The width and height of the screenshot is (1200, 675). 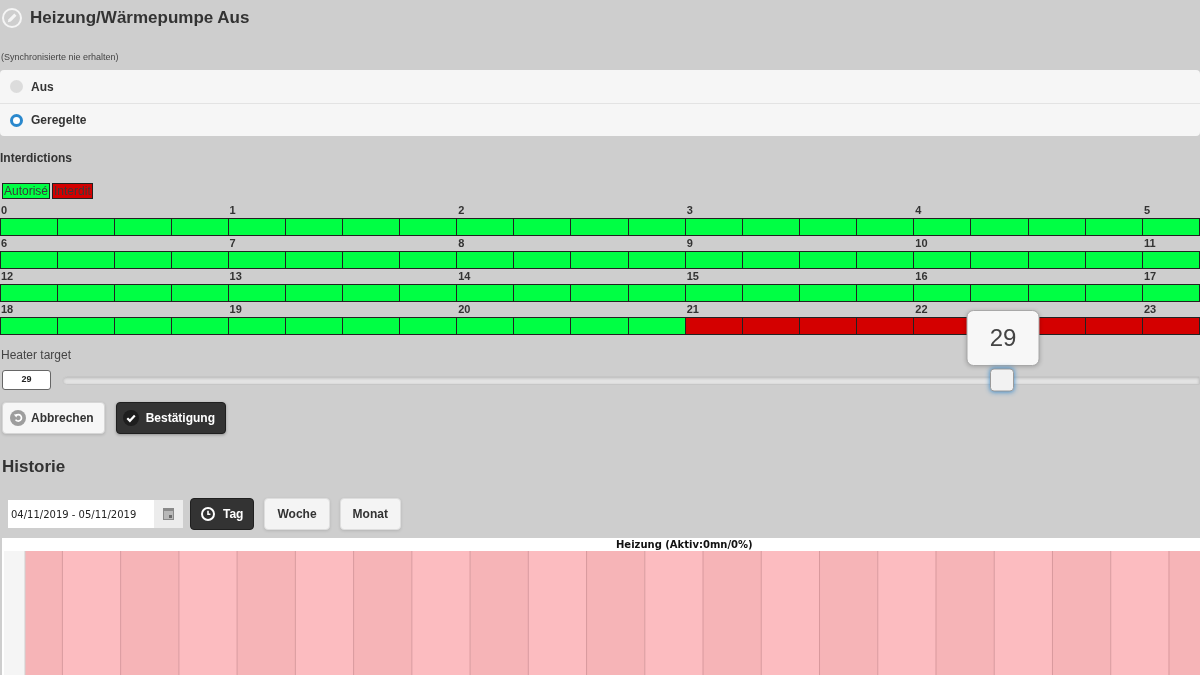 I want to click on confirm-button: Bestätigung, so click(x=171, y=418).